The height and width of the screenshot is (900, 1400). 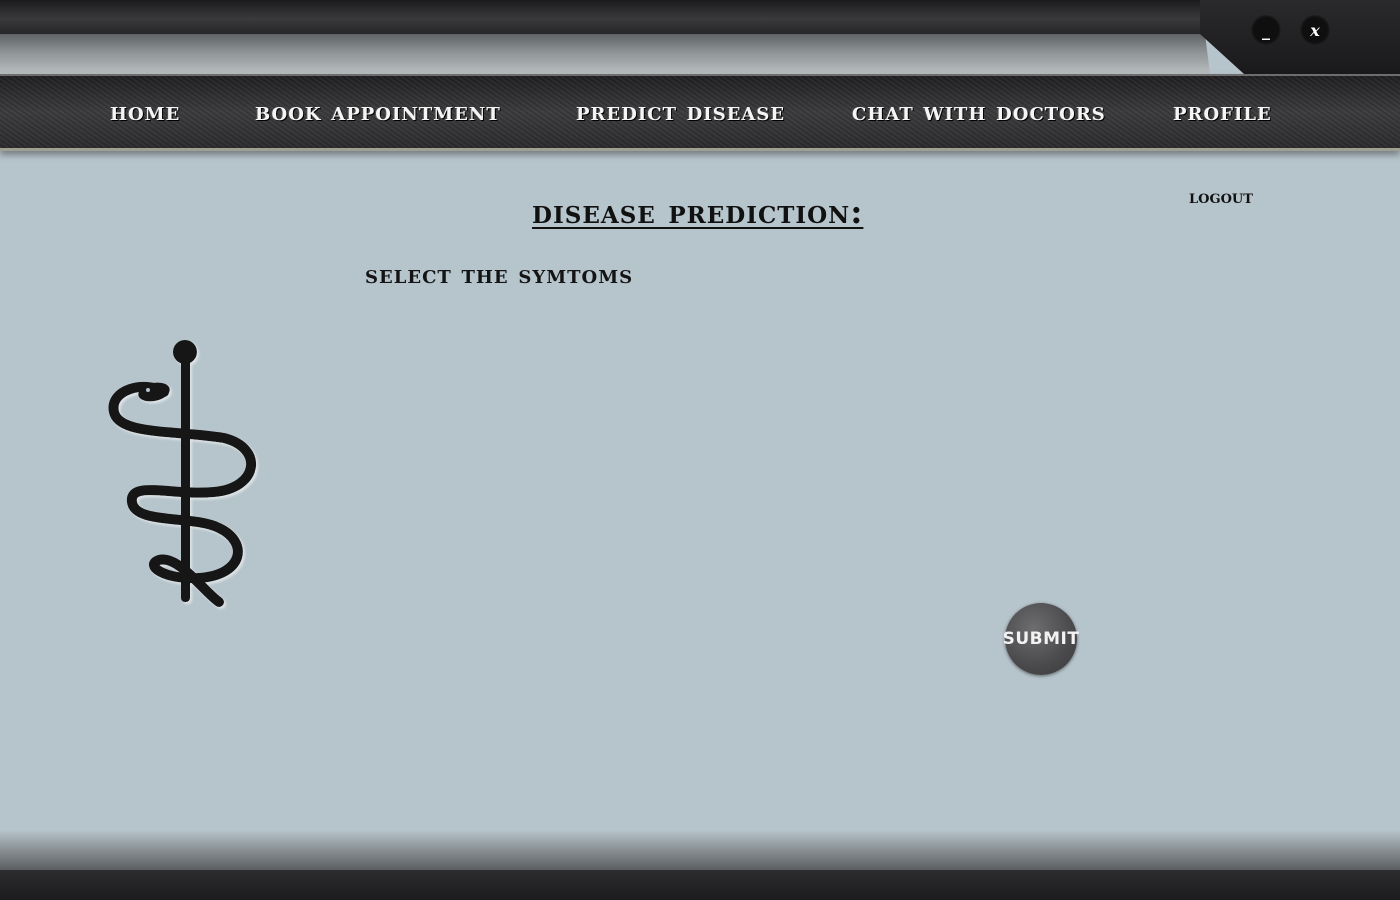 I want to click on nav-item-chat-with-doctors: Chat with Doctors, so click(x=979, y=112).